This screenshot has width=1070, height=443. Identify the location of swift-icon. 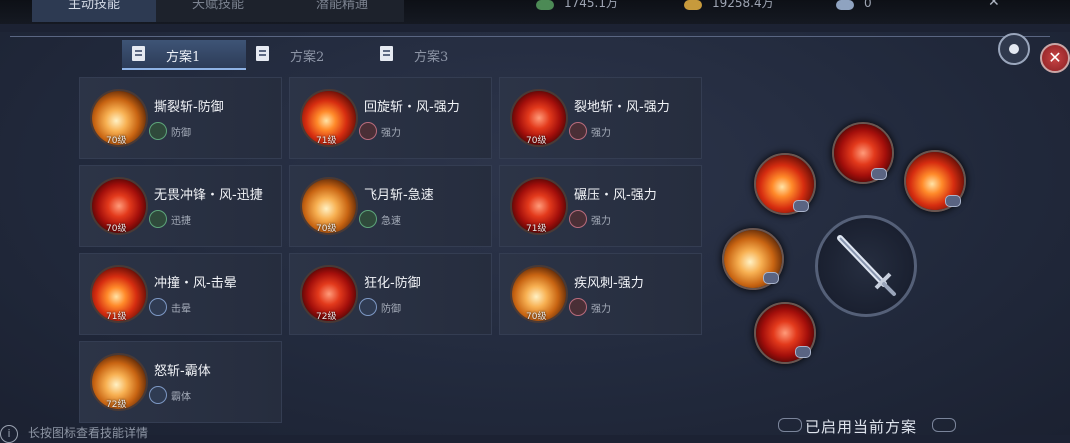
(158, 219).